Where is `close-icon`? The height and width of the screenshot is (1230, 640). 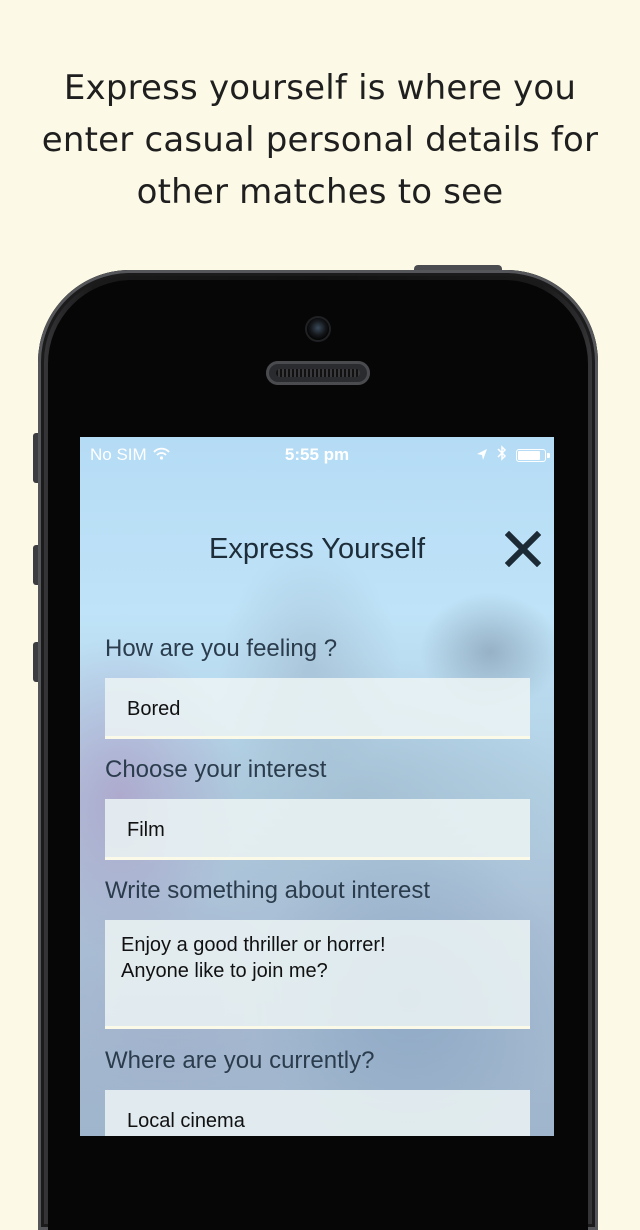
close-icon is located at coordinates (523, 549).